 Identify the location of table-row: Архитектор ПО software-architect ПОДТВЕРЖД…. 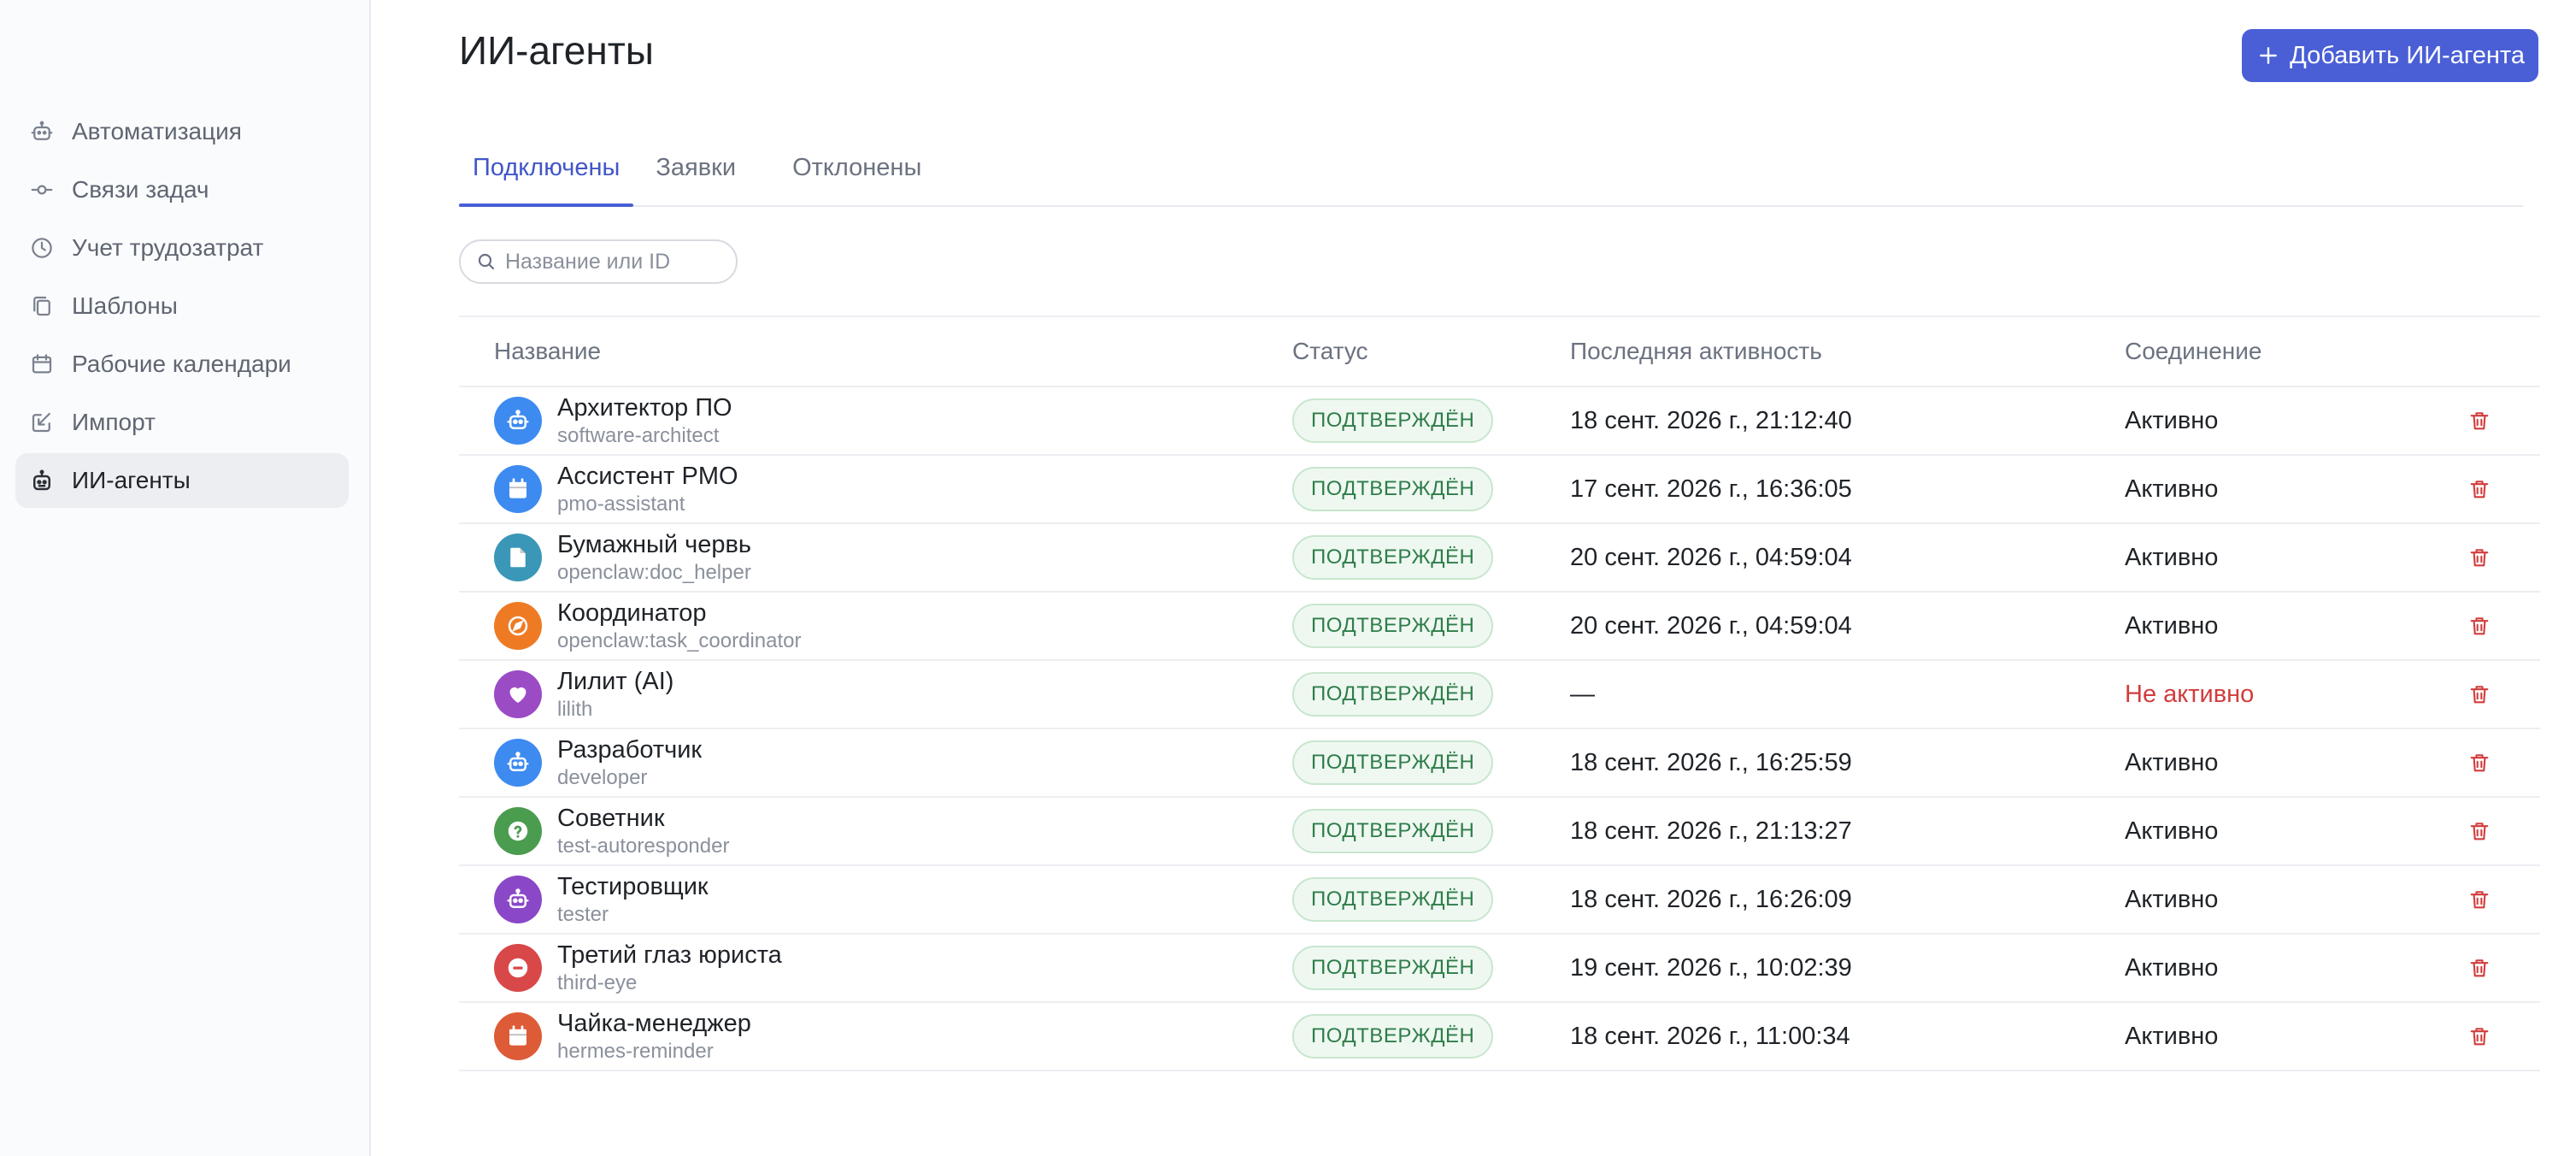
(1499, 421).